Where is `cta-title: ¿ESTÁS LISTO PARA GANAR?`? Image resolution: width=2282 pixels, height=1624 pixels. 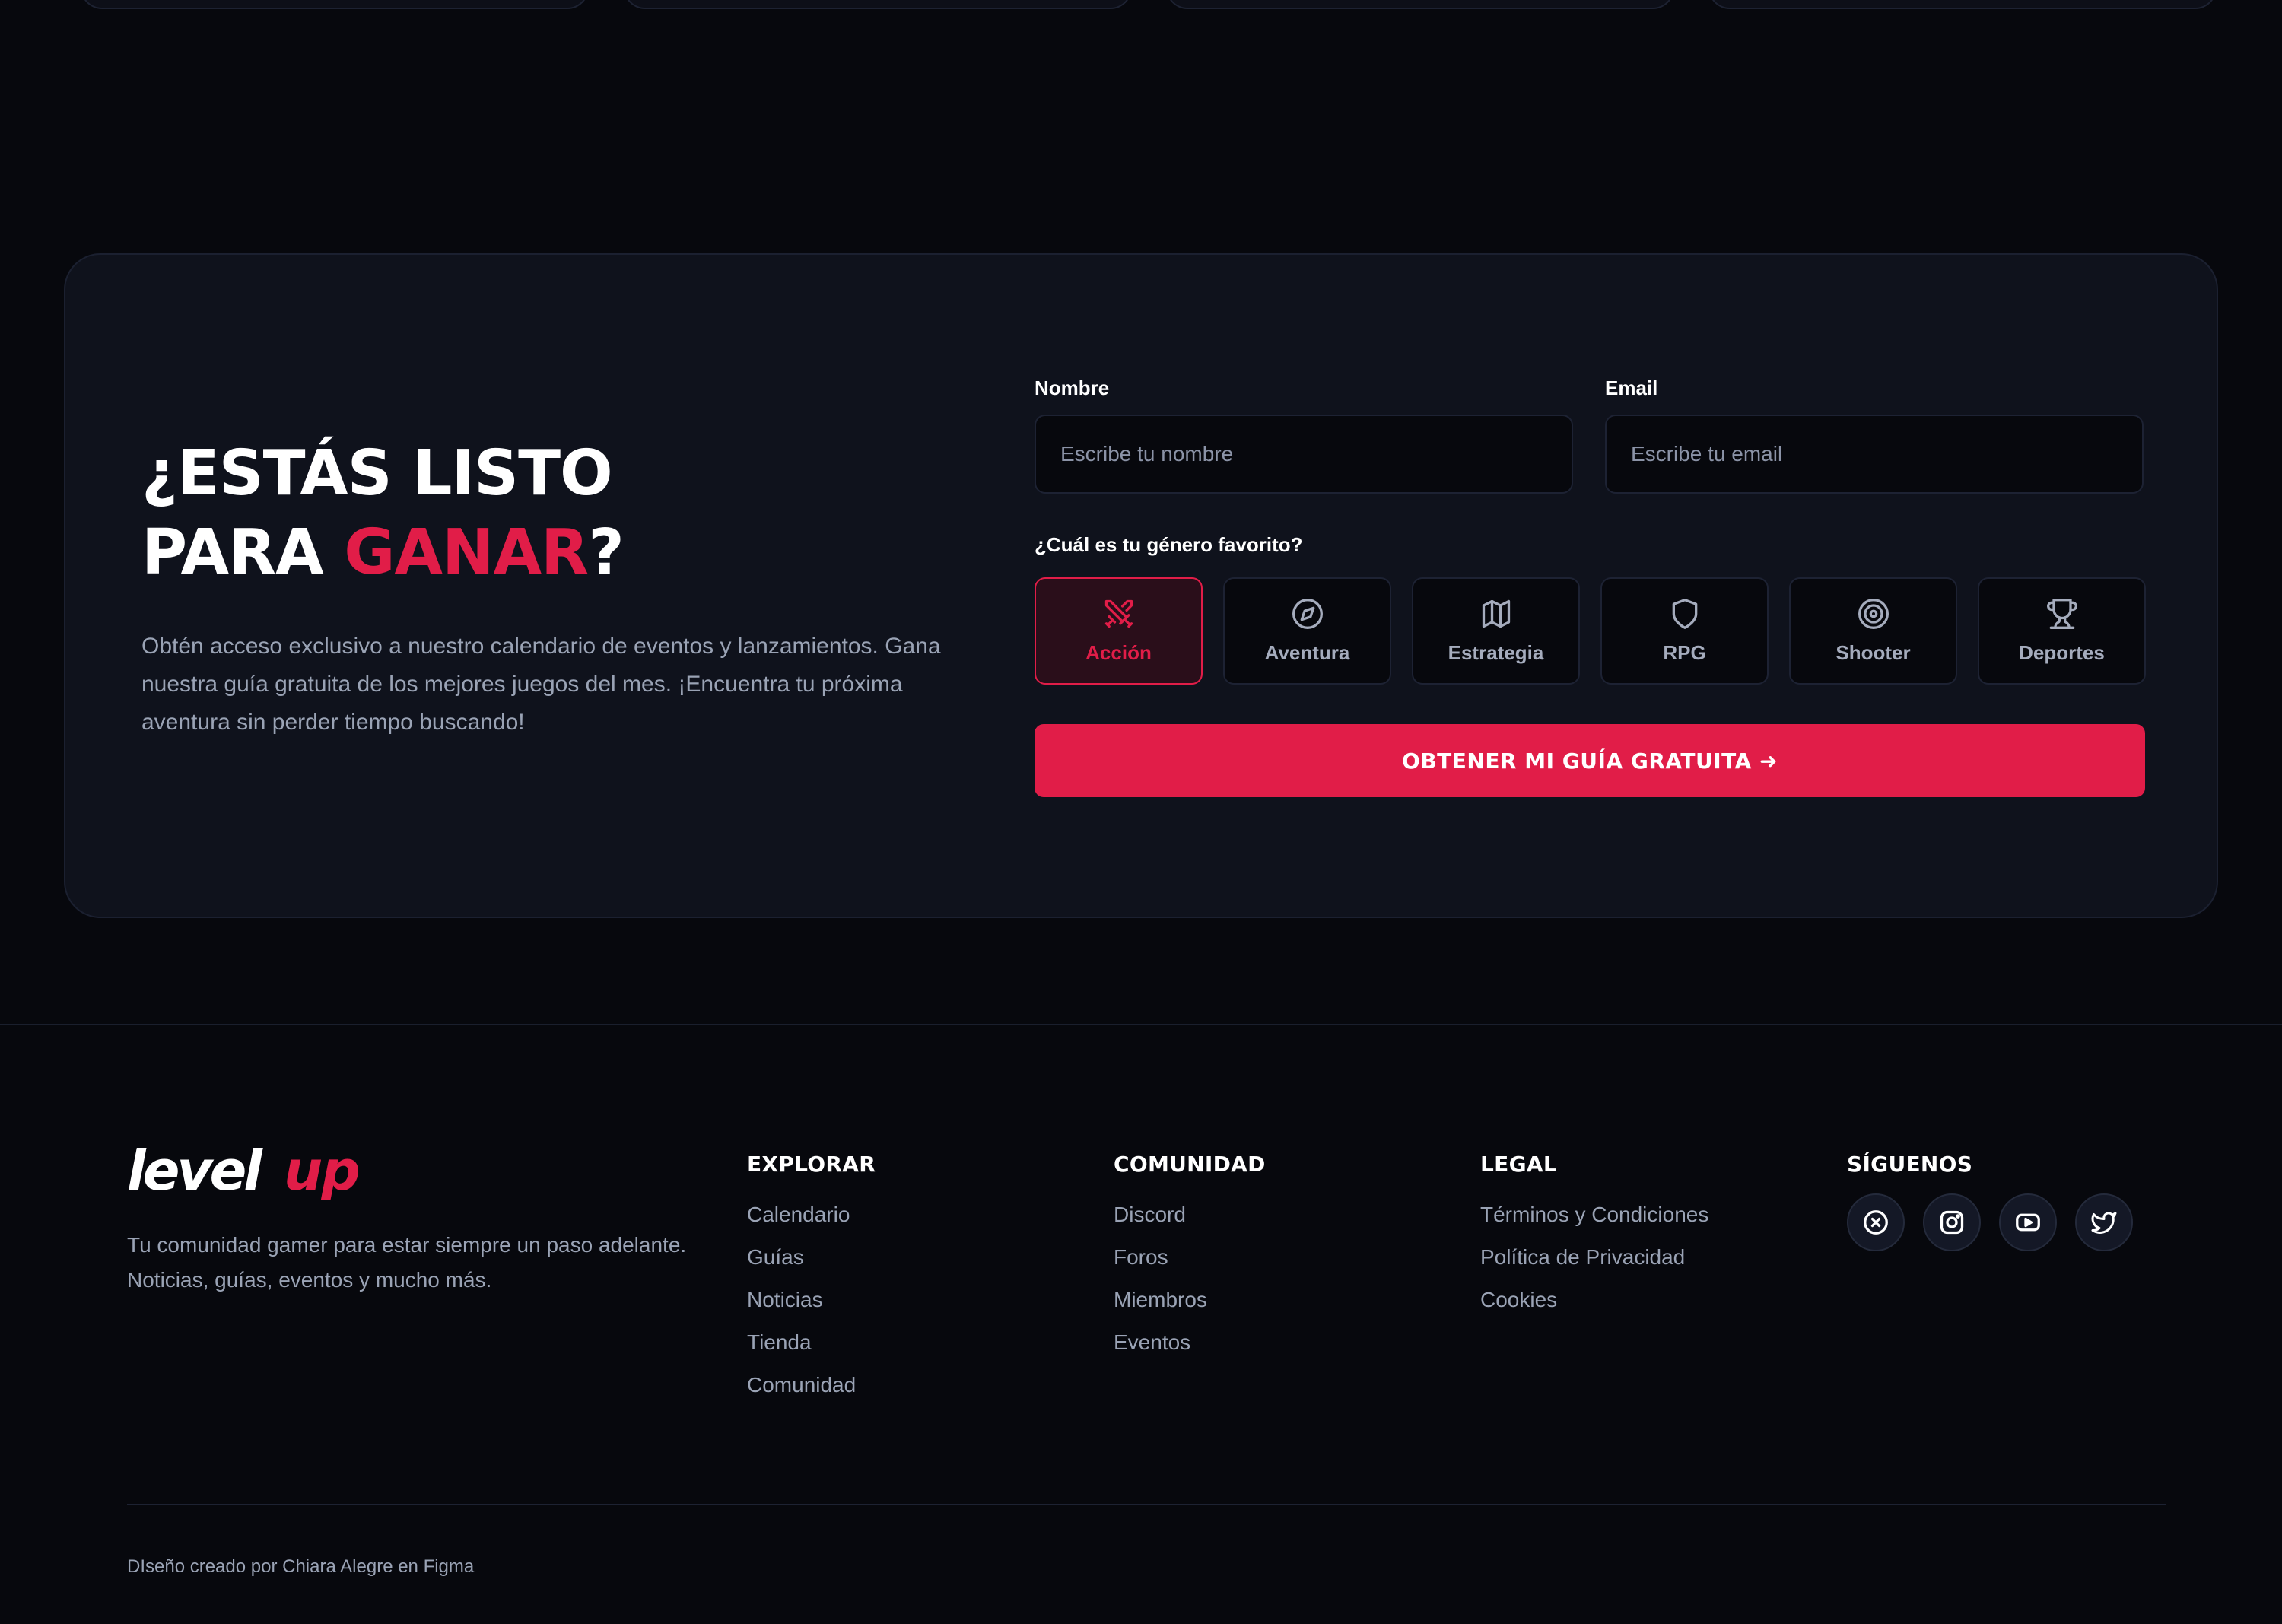
cta-title: ¿ESTÁS LISTO PARA GANAR? is located at coordinates (383, 513).